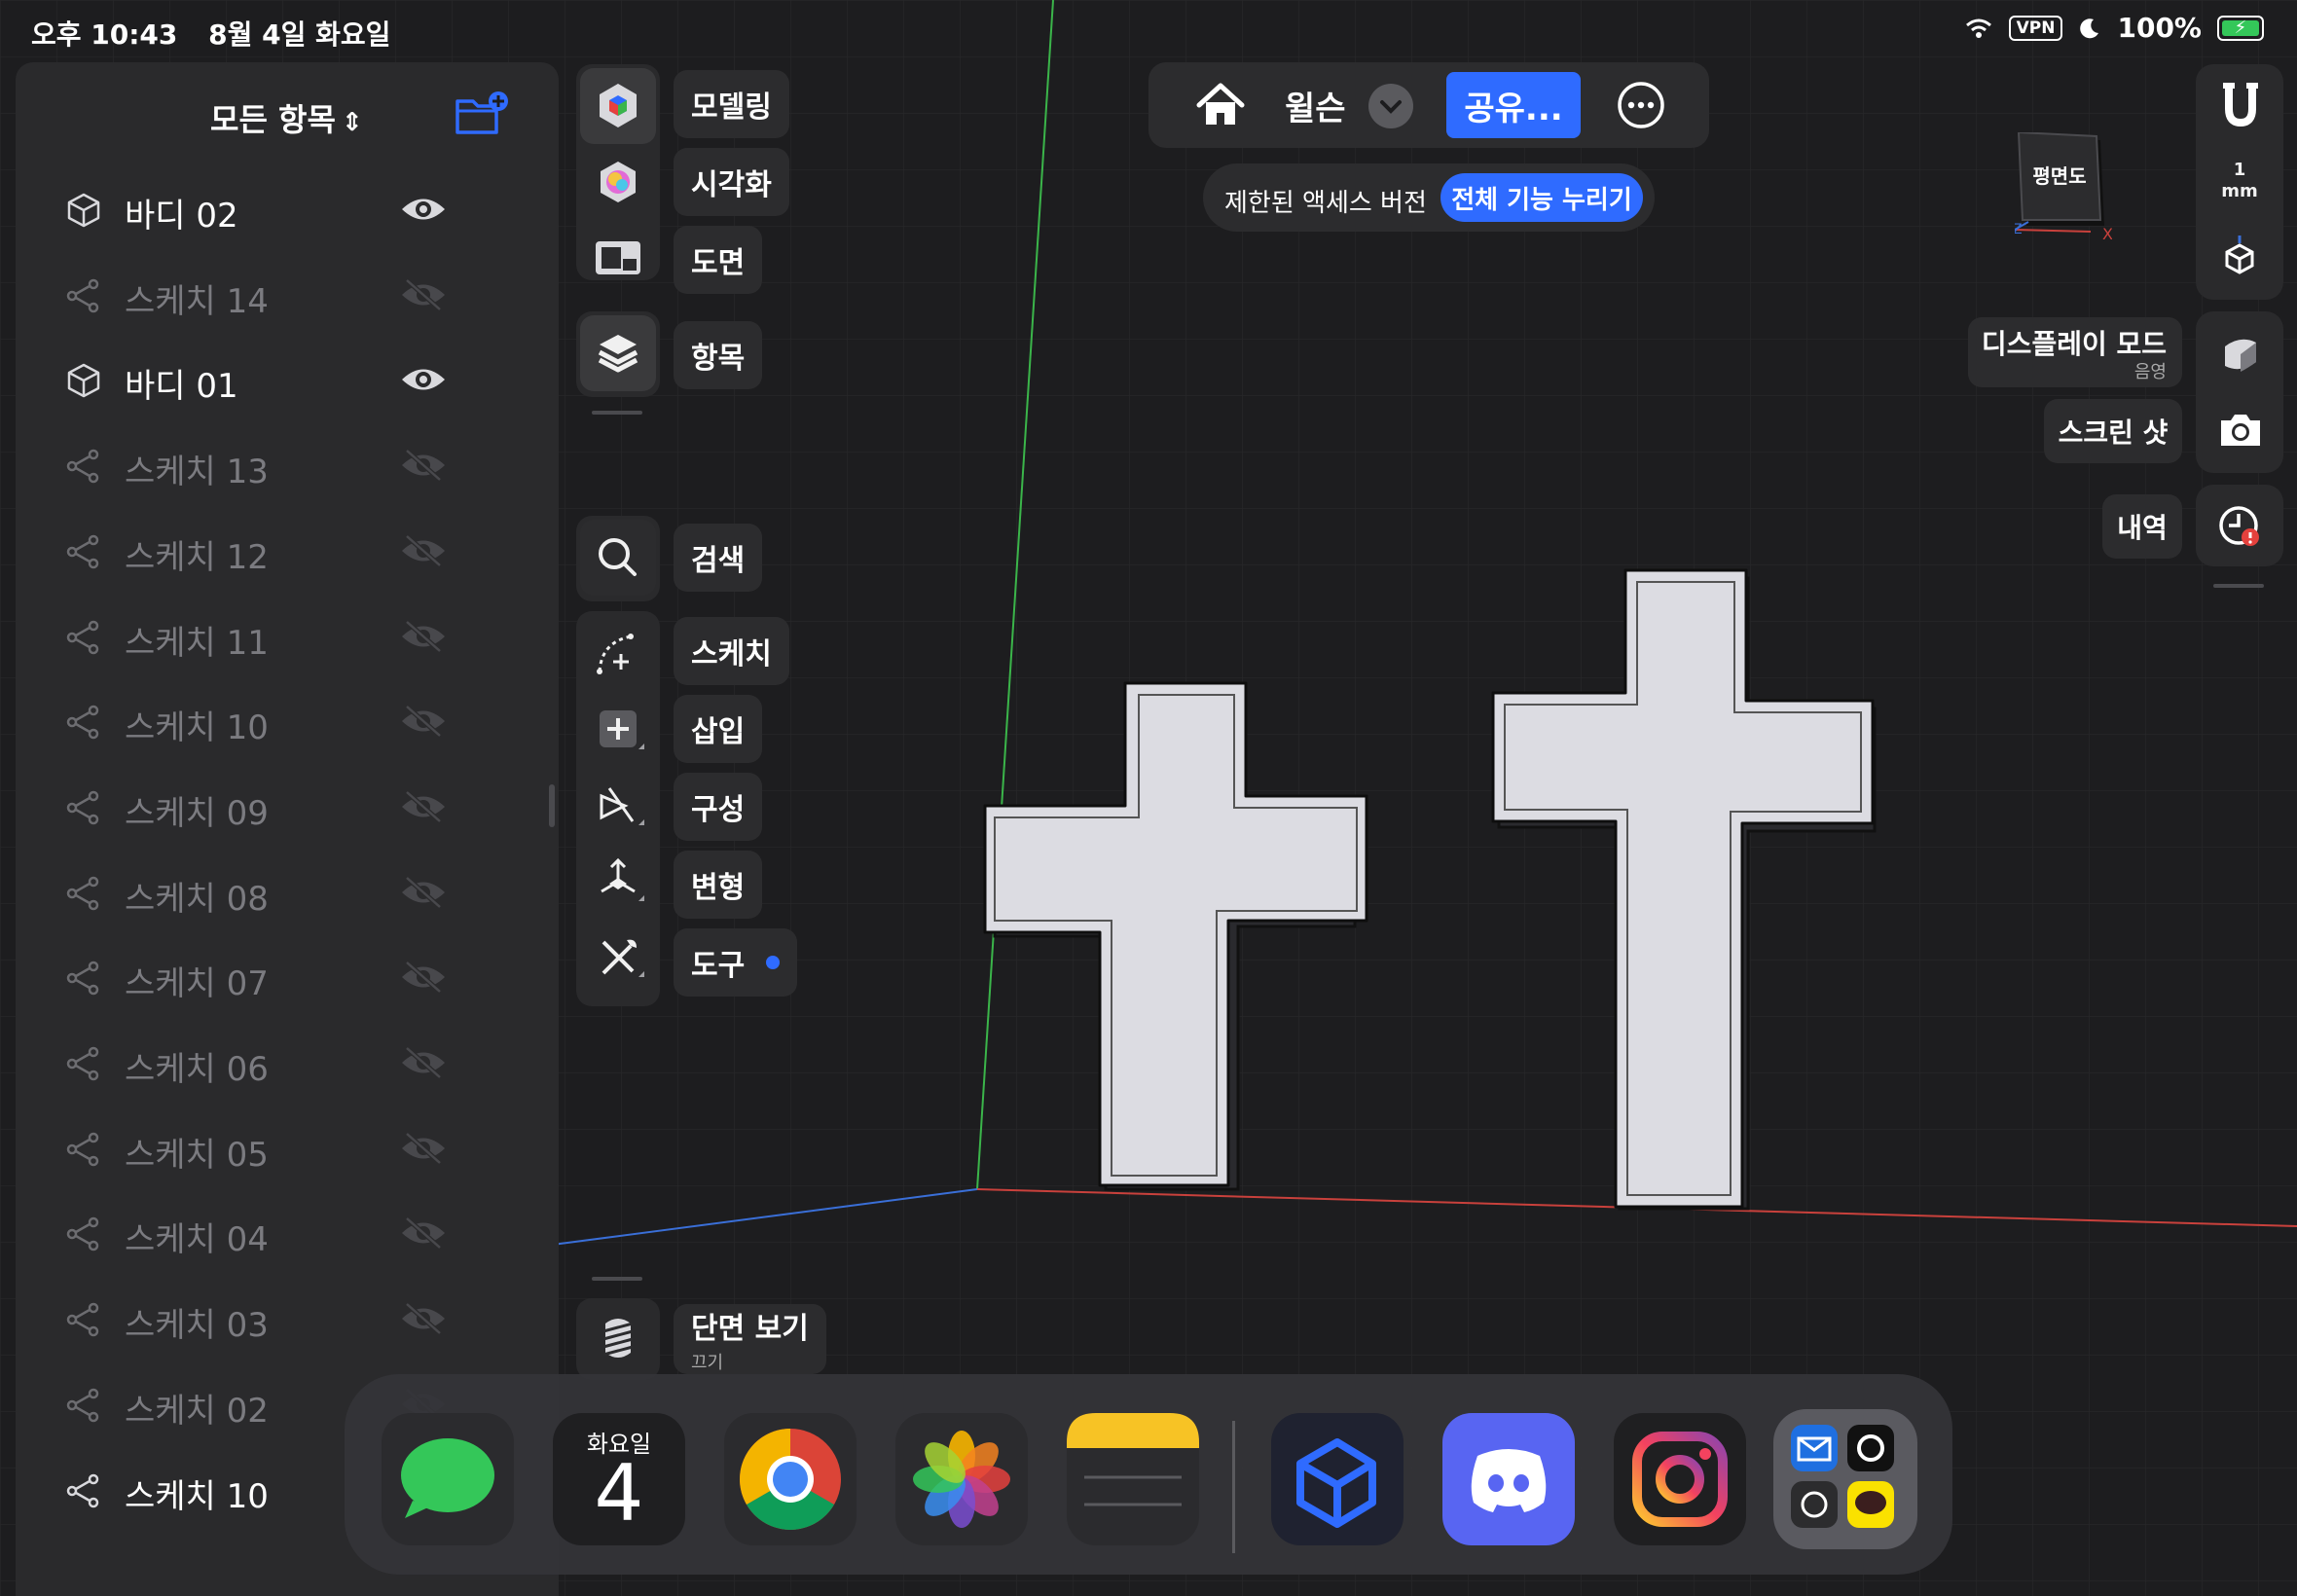 The image size is (2297, 1596). What do you see at coordinates (181, 387) in the screenshot?
I see `item-label: 바디 01` at bounding box center [181, 387].